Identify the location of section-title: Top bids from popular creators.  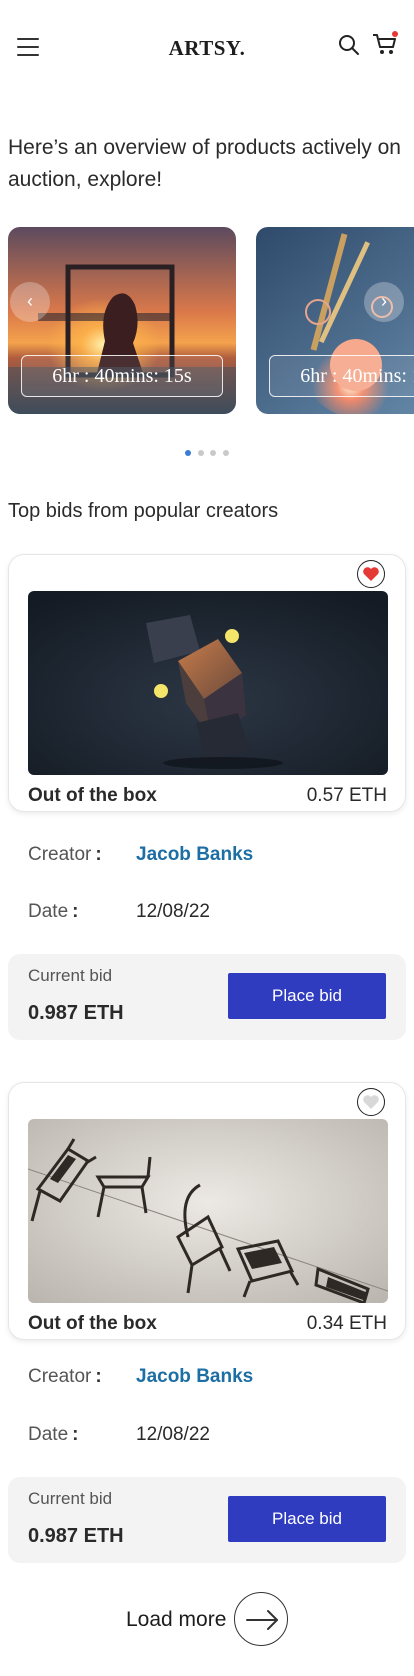
(143, 511).